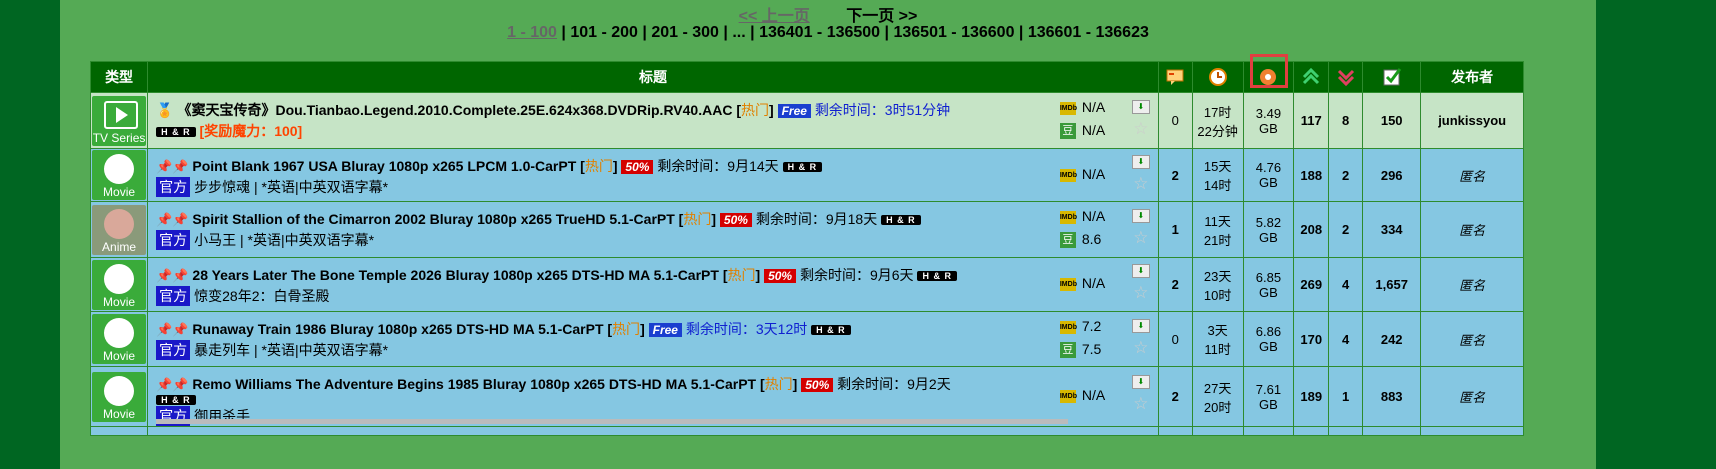 The image size is (1716, 469). What do you see at coordinates (1217, 77) in the screenshot?
I see `col-time` at bounding box center [1217, 77].